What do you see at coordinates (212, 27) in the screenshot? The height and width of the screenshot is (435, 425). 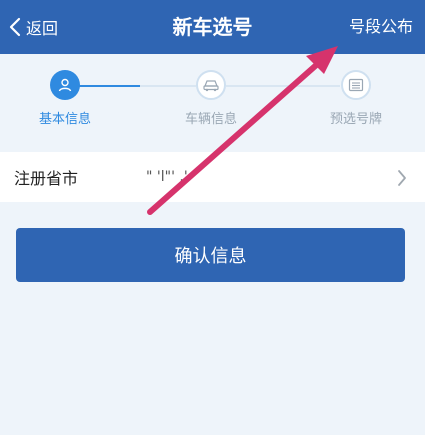 I see `top-bar: 返回 新车选号 号段公布` at bounding box center [212, 27].